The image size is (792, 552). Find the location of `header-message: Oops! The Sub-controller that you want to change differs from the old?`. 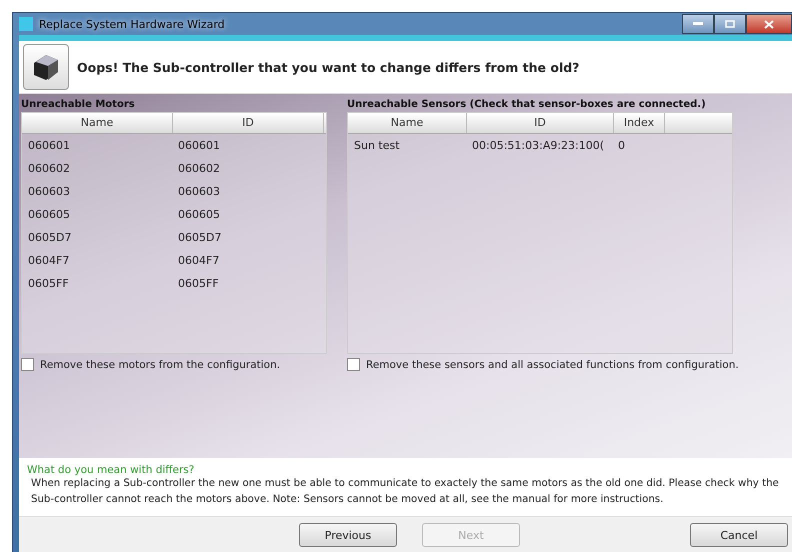

header-message: Oops! The Sub-controller that you want to change differs from the old? is located at coordinates (328, 67).